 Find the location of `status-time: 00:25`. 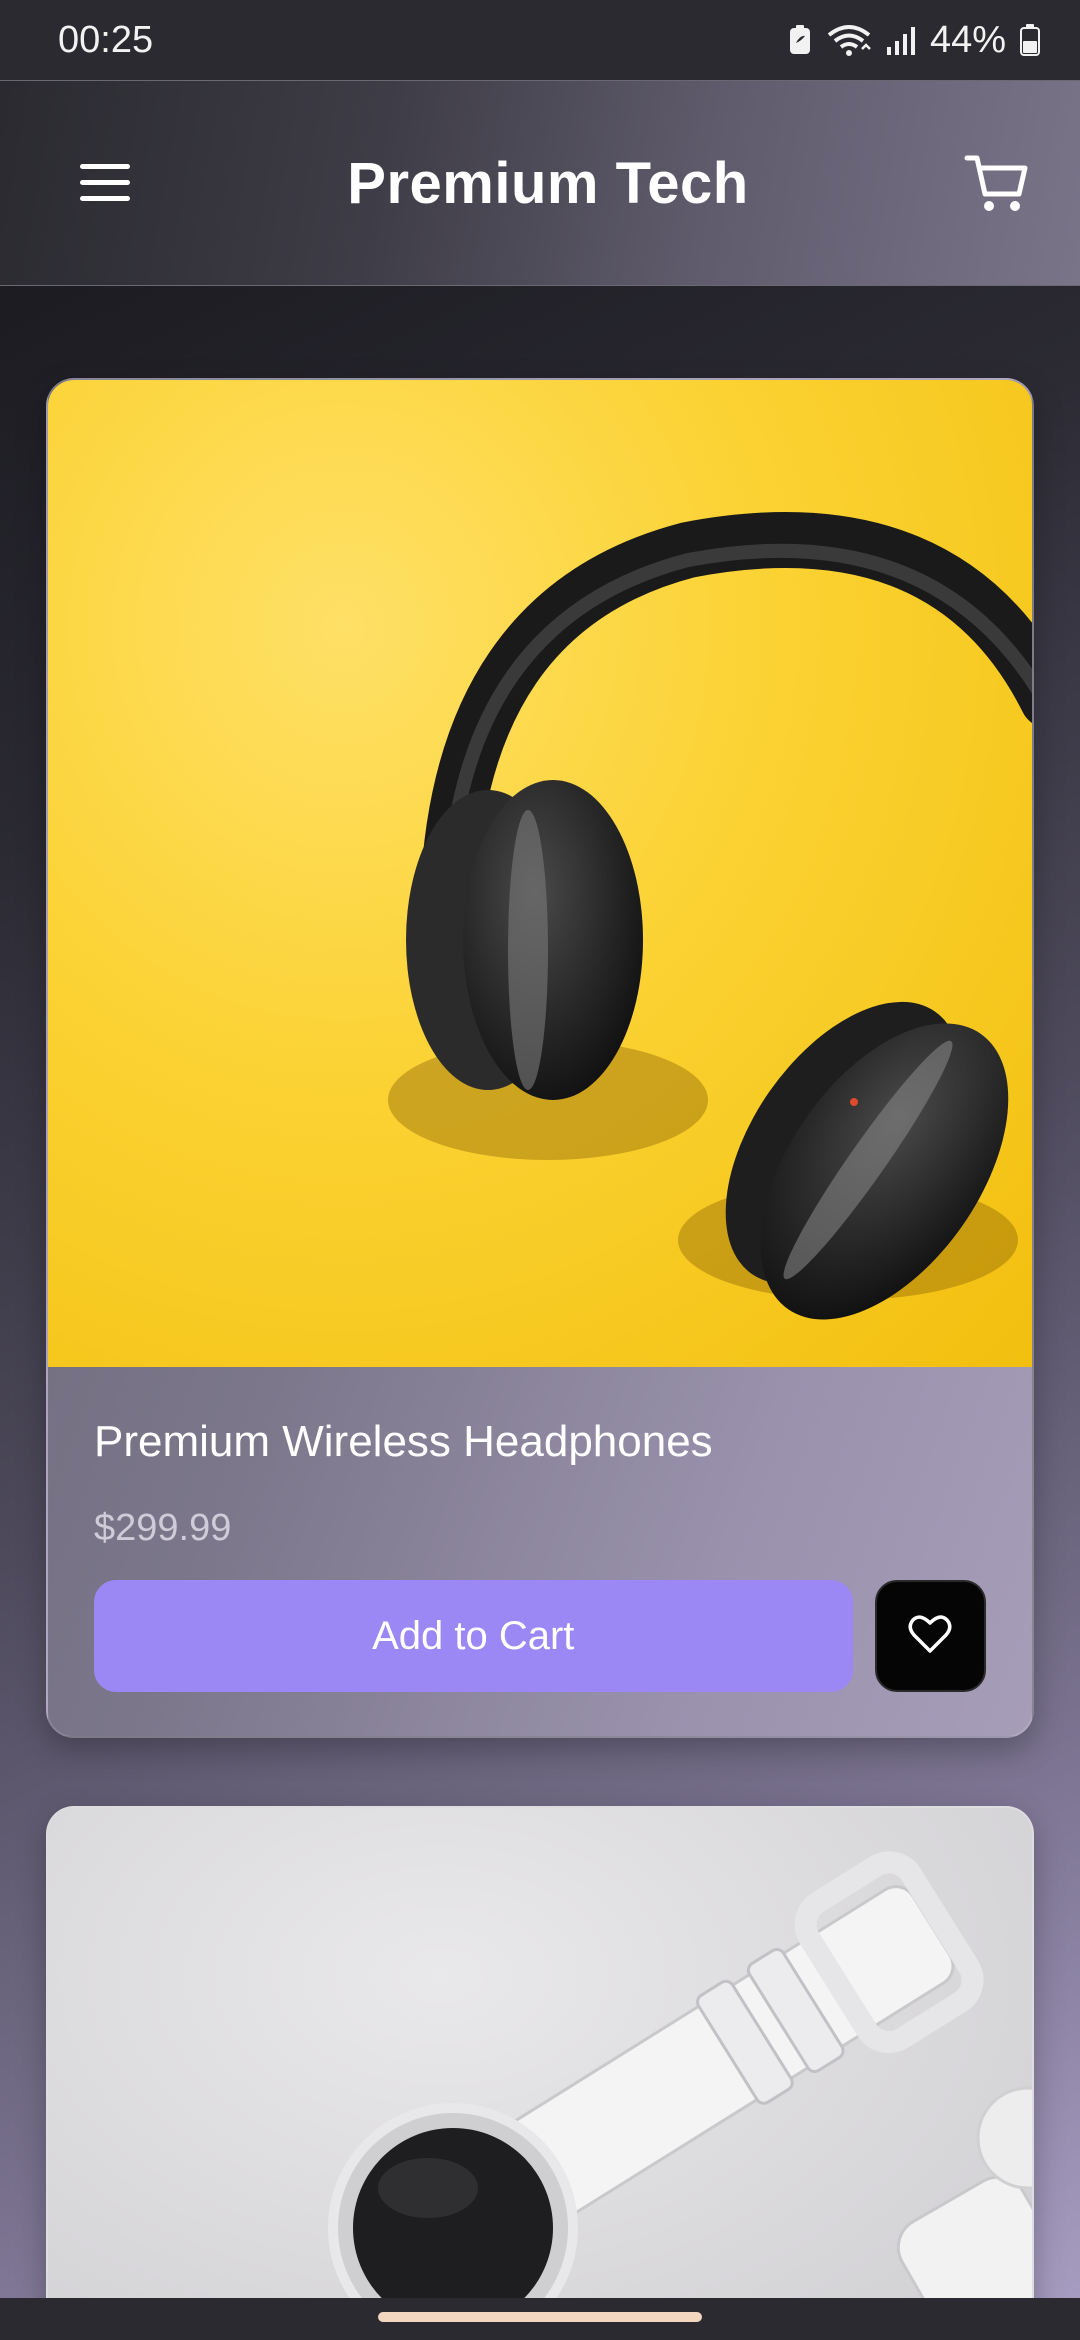

status-time: 00:25 is located at coordinates (106, 39).